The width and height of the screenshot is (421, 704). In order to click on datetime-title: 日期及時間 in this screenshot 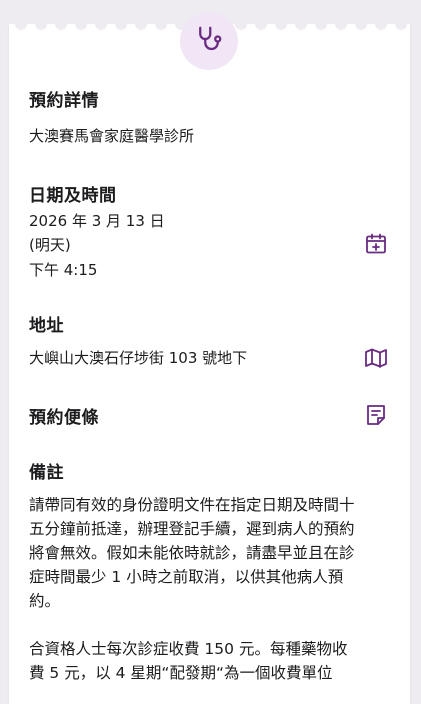, I will do `click(73, 196)`.